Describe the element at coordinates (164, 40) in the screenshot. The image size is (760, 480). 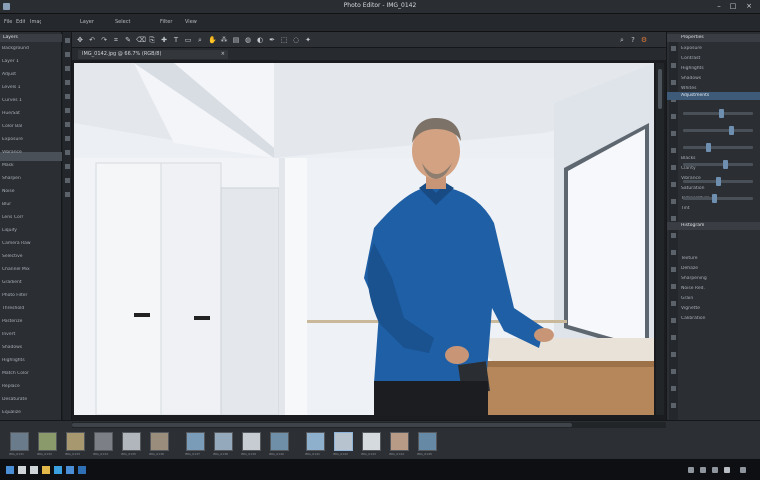
I see `heal-icon: ✚` at that location.